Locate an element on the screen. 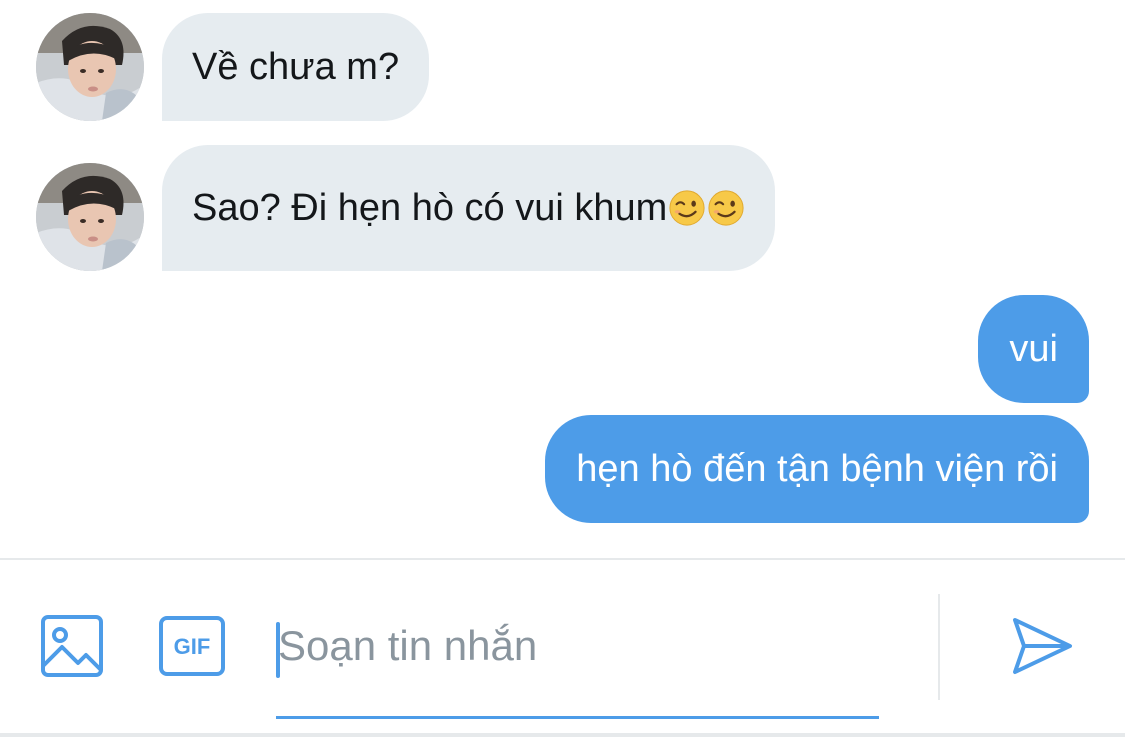 This screenshot has height=737, width=1125. message-bubble-incoming: Về chưa m? is located at coordinates (296, 67).